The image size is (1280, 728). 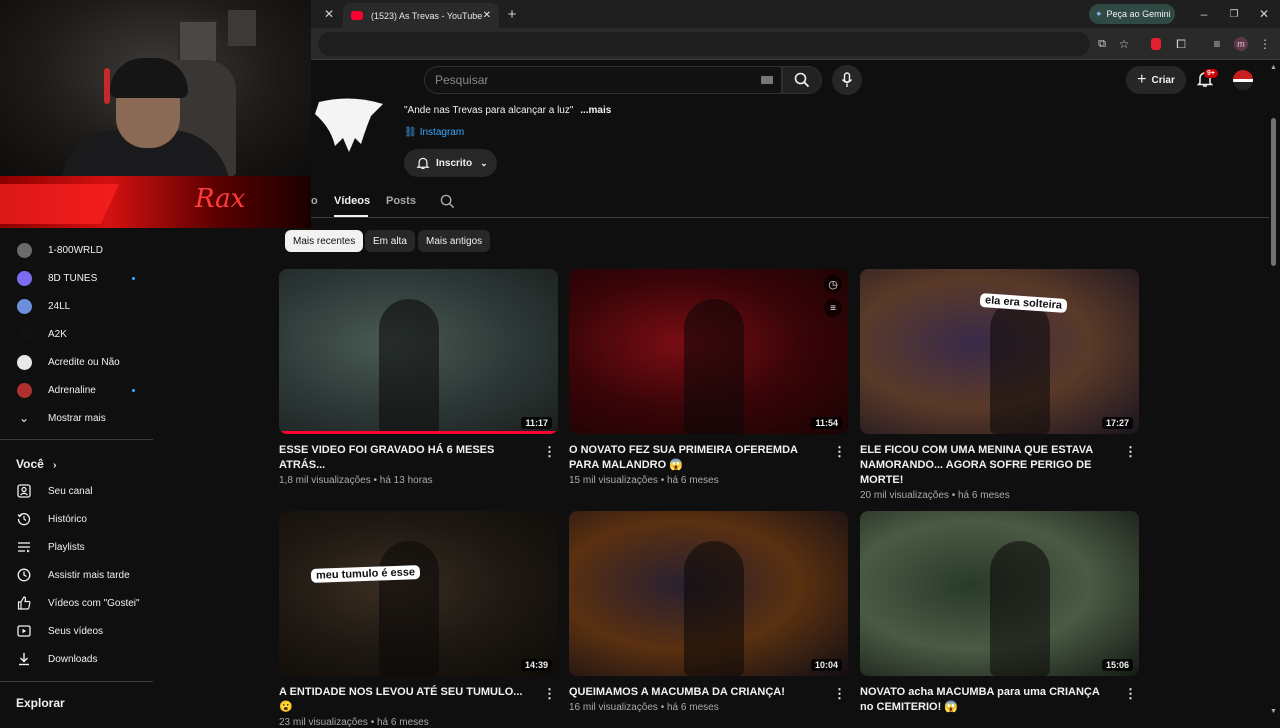 I want to click on plus-icon: +, so click(x=1142, y=79).